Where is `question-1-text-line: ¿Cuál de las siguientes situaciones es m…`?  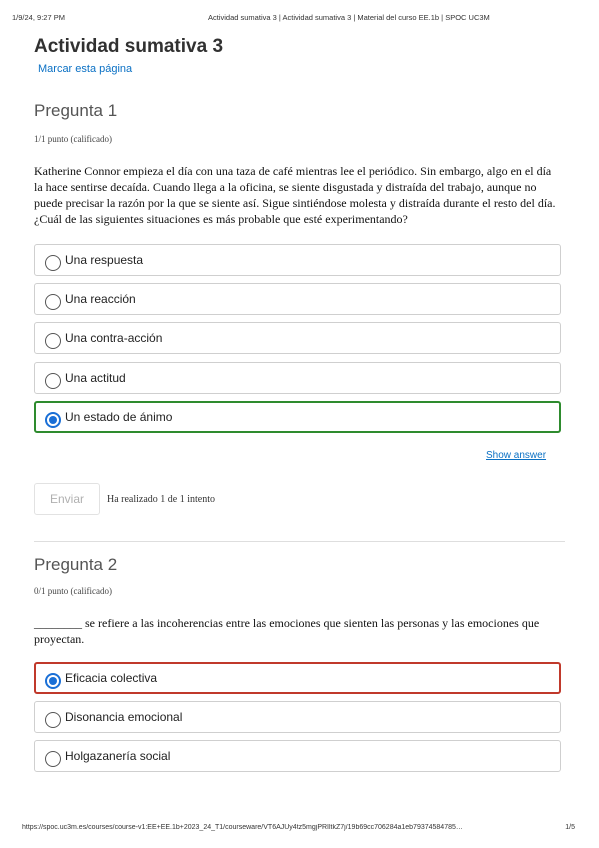
question-1-text-line: ¿Cuál de las siguientes situaciones es m… is located at coordinates (221, 219).